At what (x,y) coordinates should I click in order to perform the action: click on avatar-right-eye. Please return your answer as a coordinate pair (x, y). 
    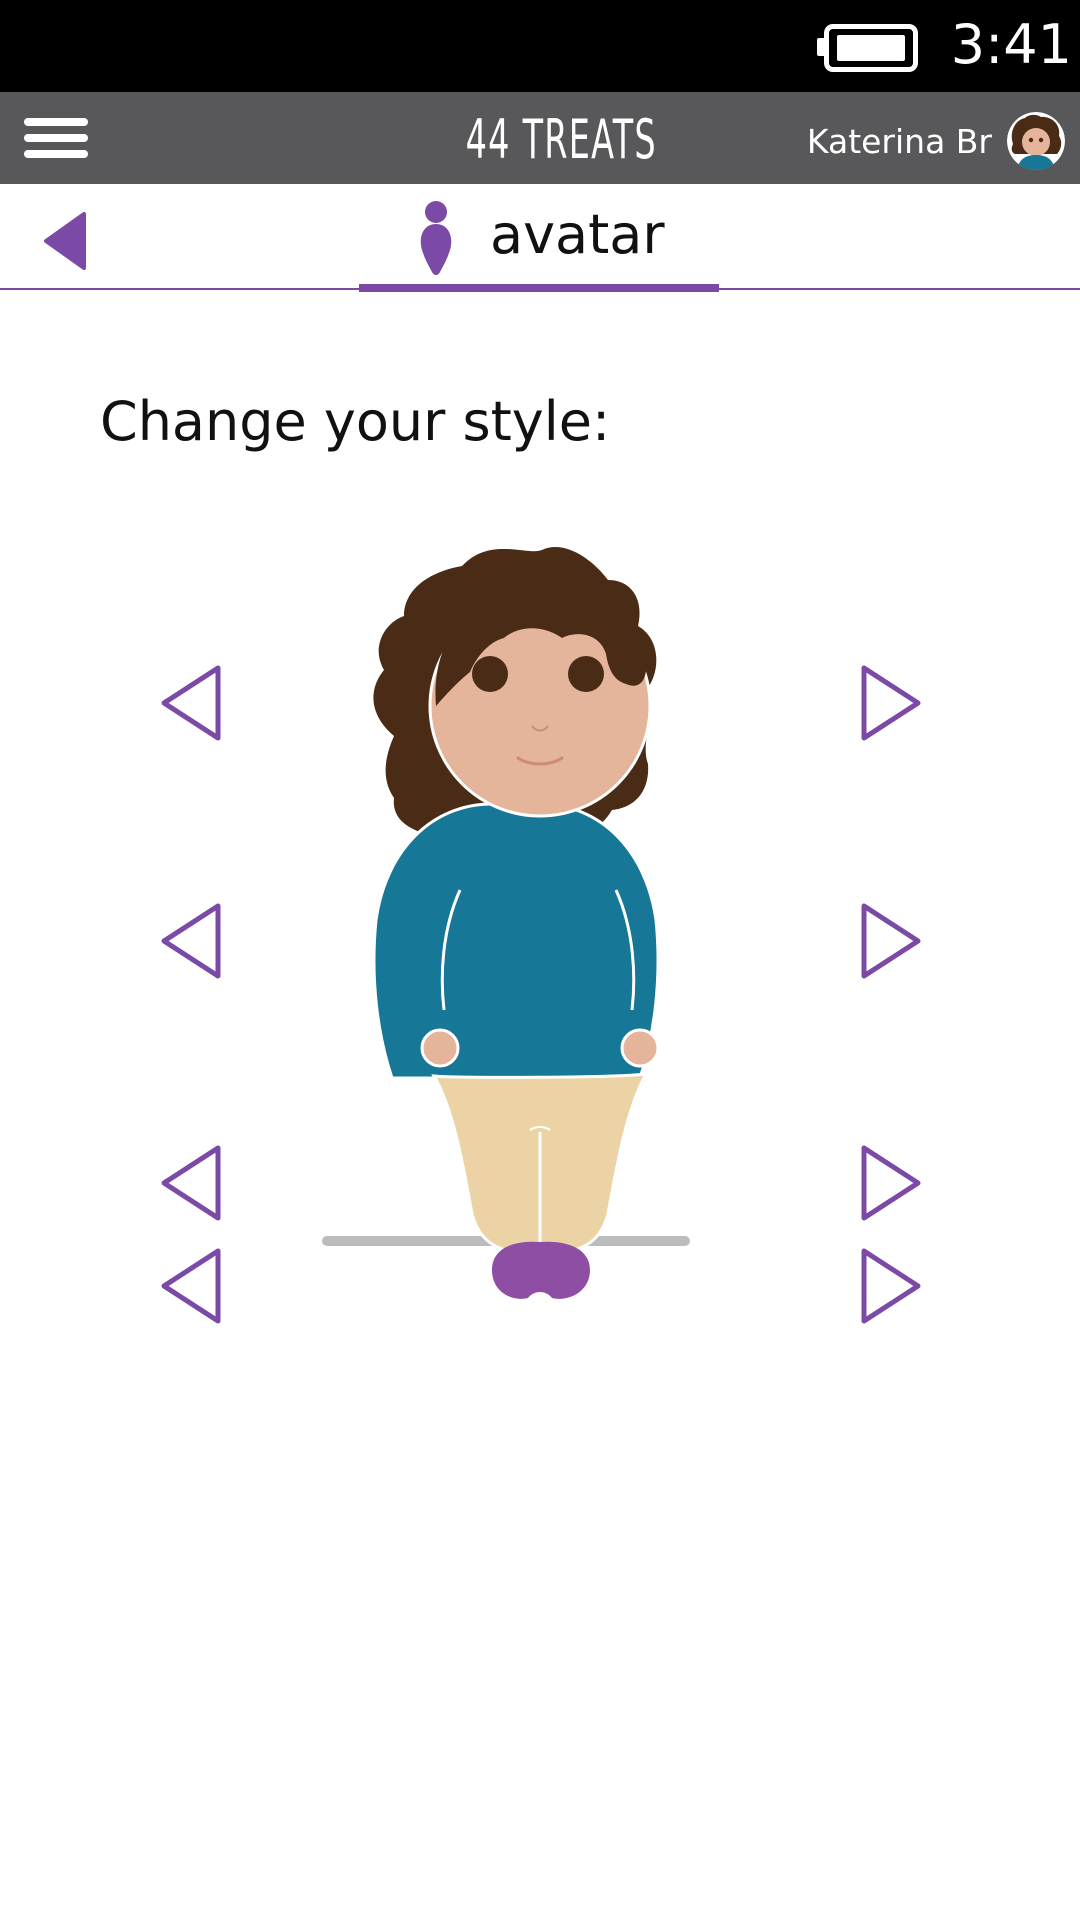
    Looking at the image, I should click on (586, 674).